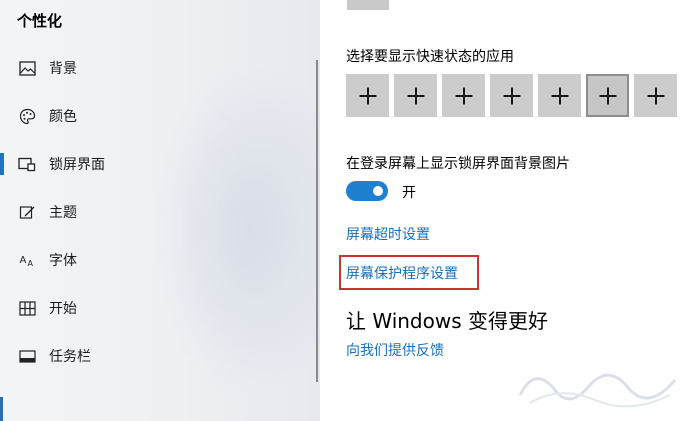 This screenshot has width=696, height=421. I want to click on sidebar-item-label: 主题, so click(63, 213).